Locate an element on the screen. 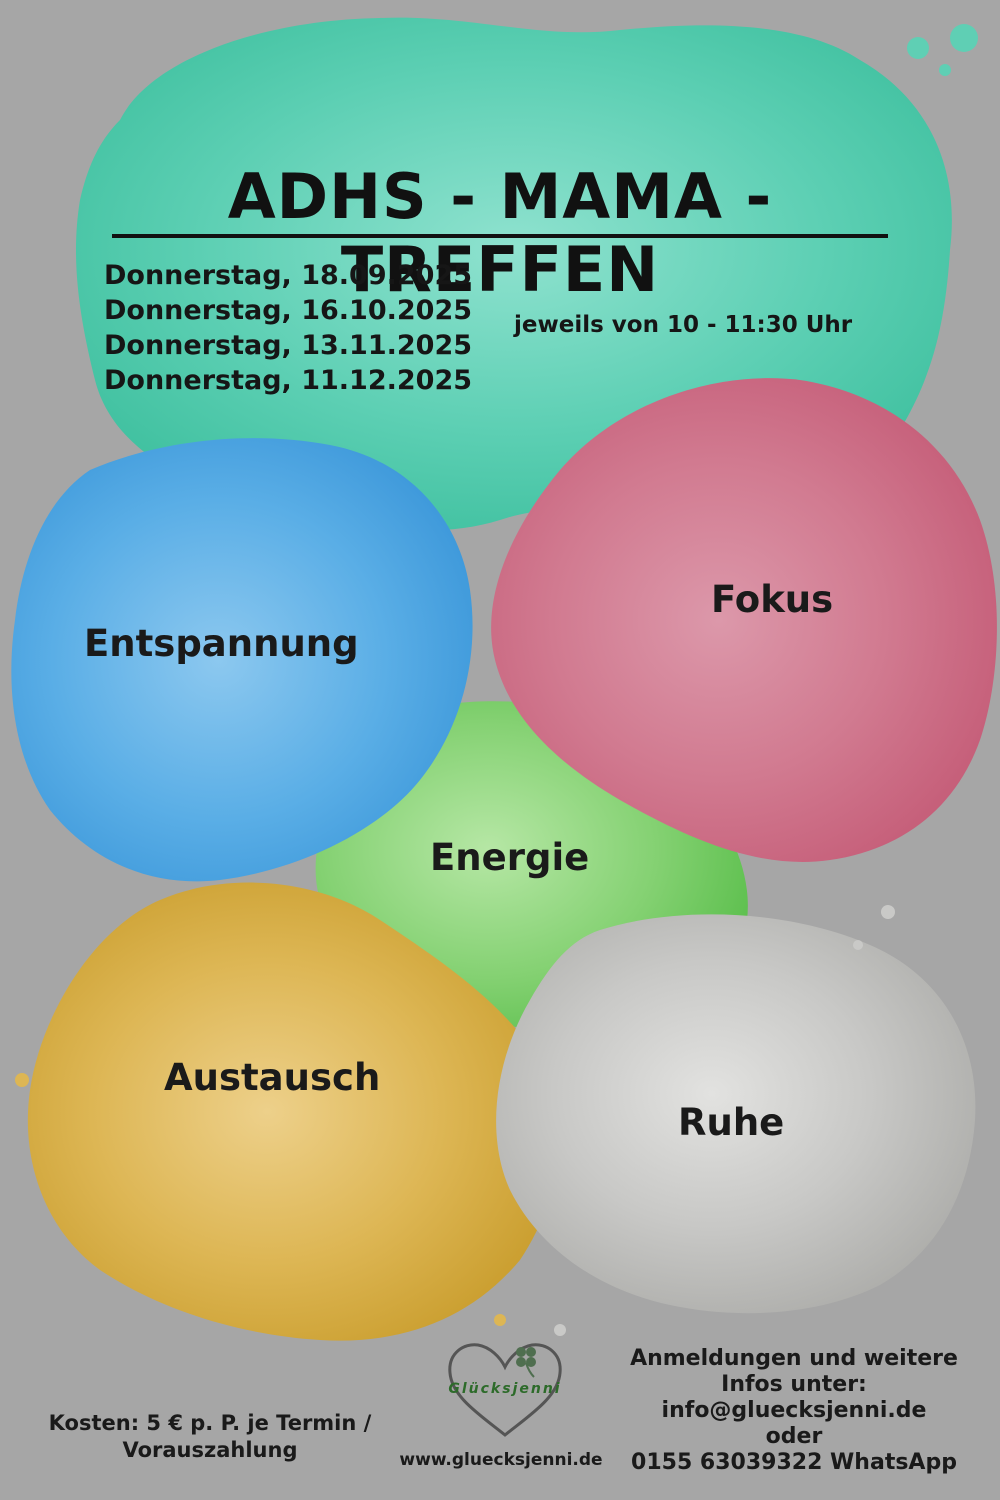 The height and width of the screenshot is (1500, 1000). time-note: jeweils von 10 - 11:30 Uhr is located at coordinates (683, 325).